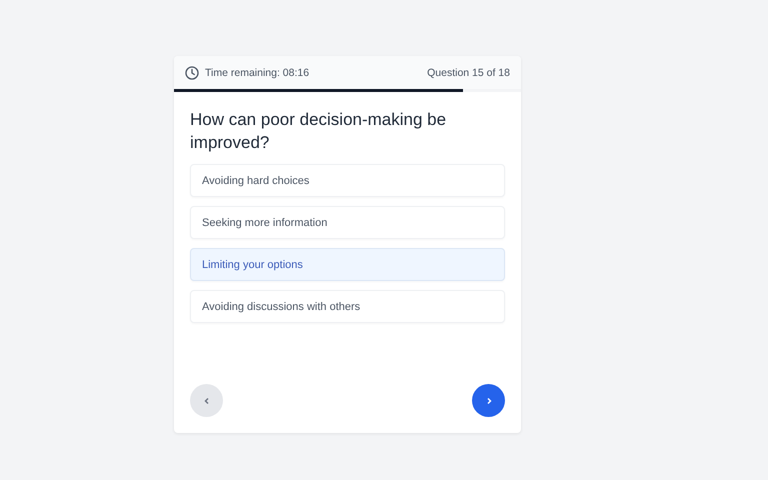 This screenshot has width=768, height=480. Describe the element at coordinates (347, 222) in the screenshot. I see `answer-option: Seeking more information` at that location.